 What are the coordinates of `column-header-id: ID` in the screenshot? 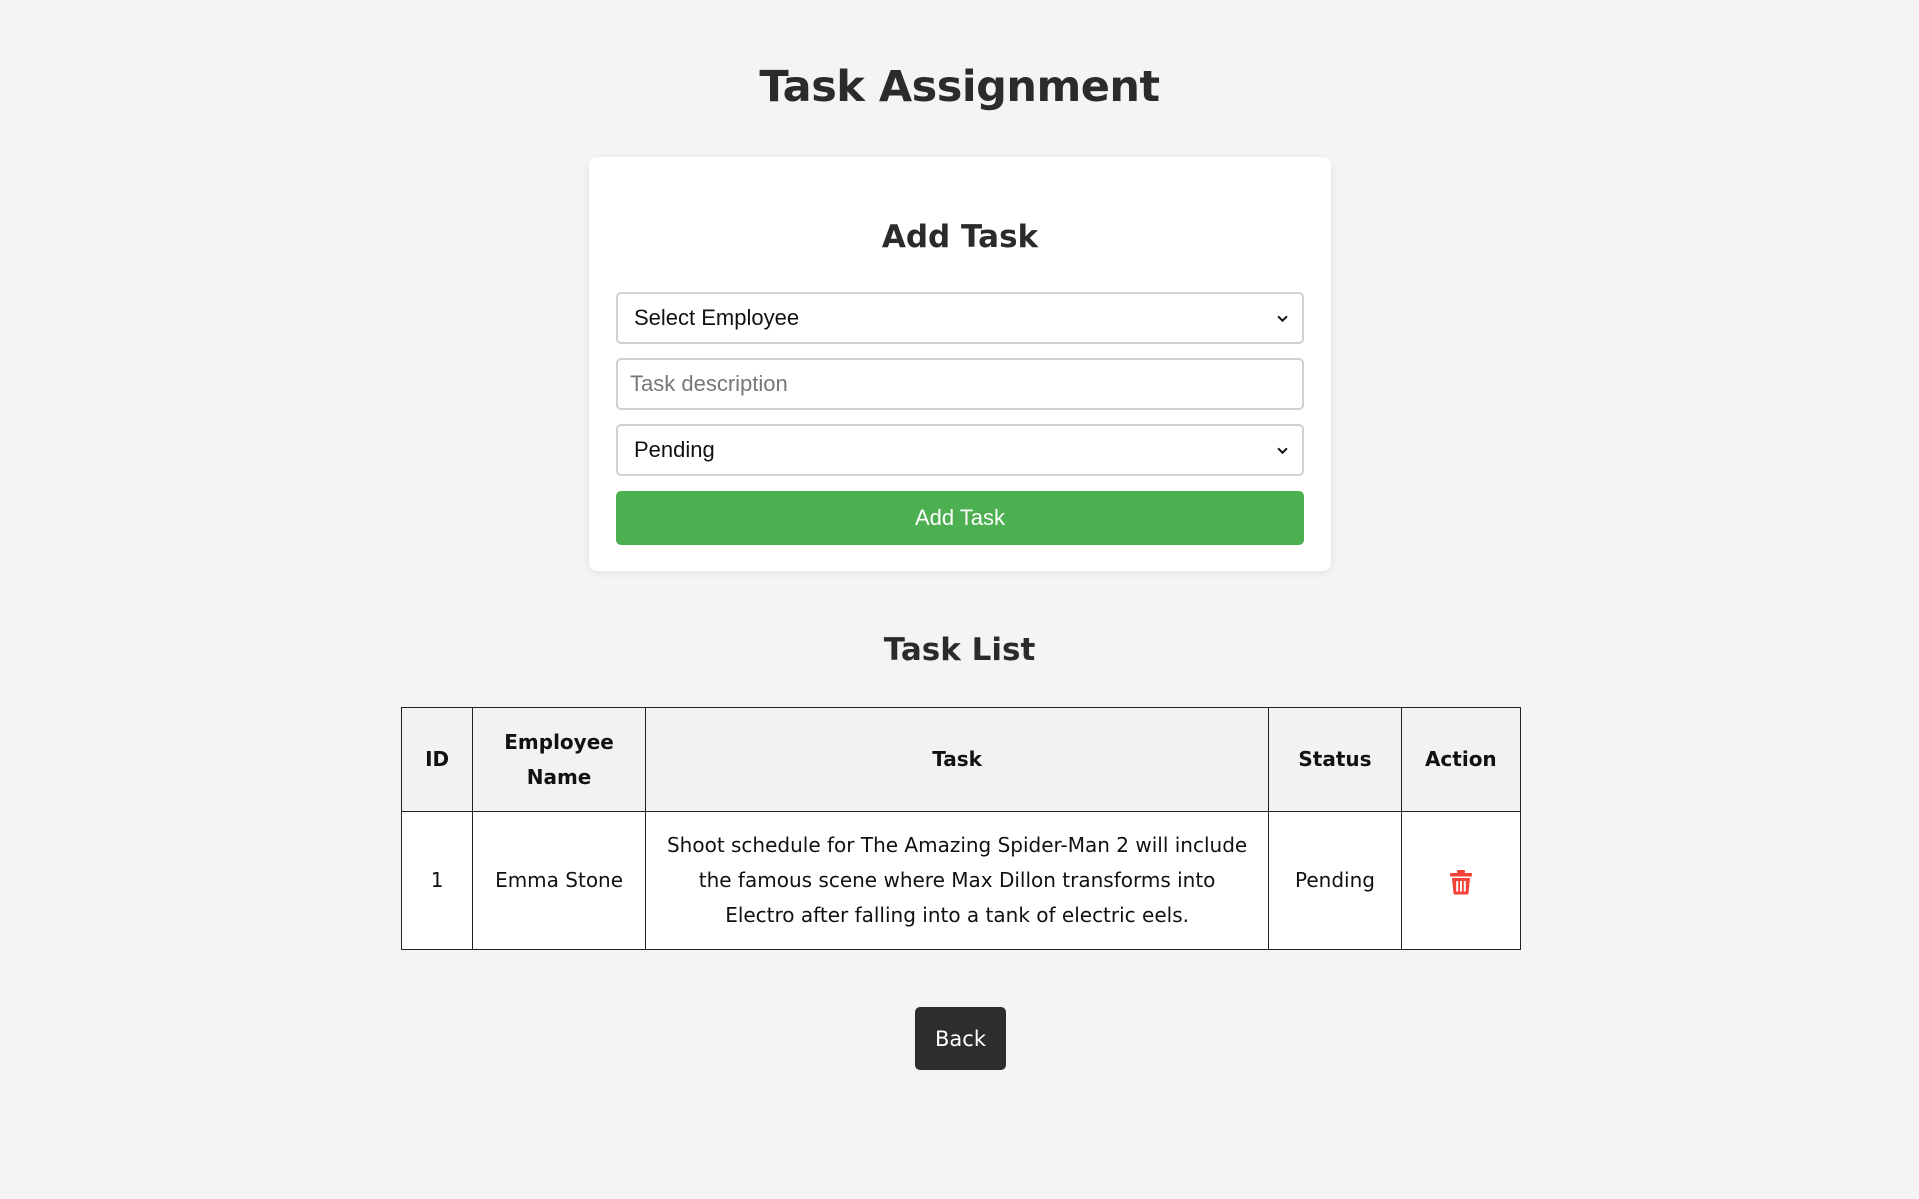 It's located at (437, 759).